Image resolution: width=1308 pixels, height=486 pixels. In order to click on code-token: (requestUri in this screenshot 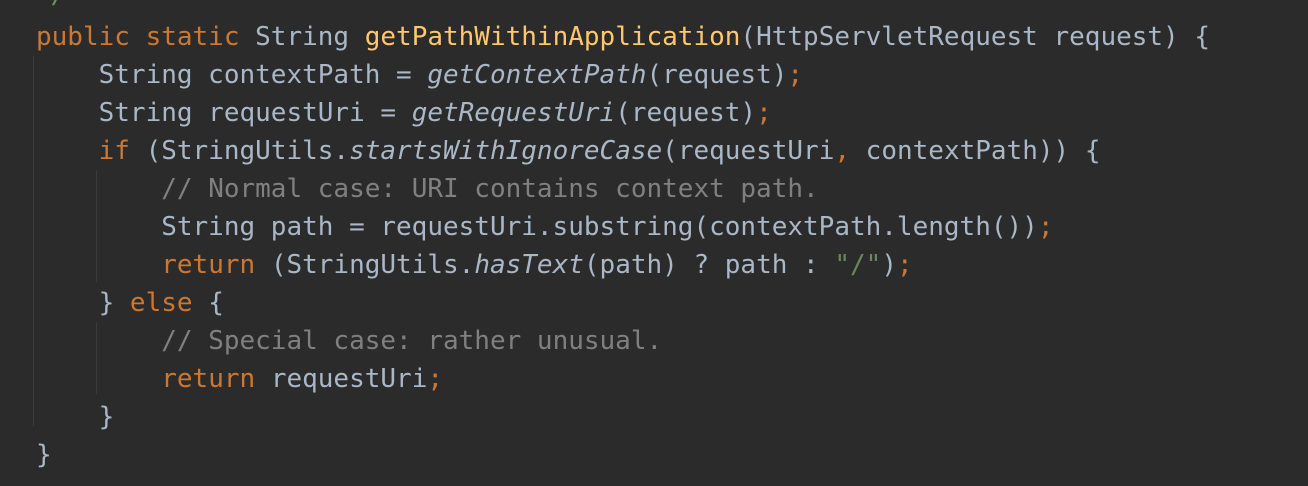, I will do `click(748, 151)`.